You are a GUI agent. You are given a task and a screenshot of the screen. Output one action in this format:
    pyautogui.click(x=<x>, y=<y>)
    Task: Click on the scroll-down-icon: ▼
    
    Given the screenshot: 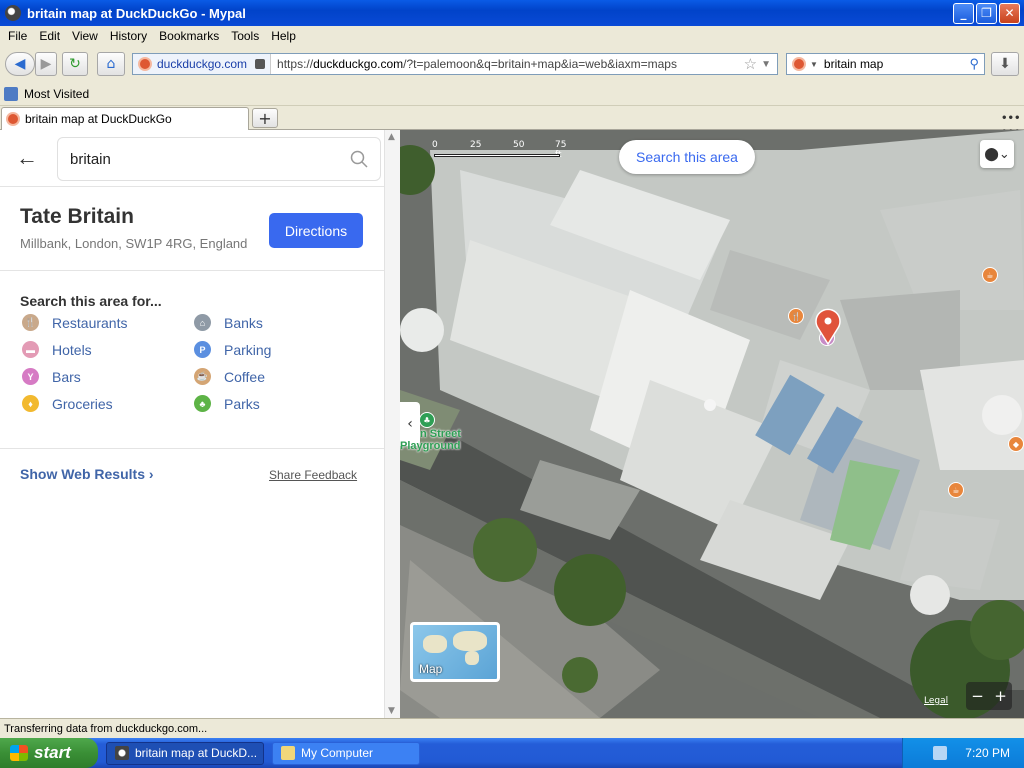 What is the action you would take?
    pyautogui.click(x=391, y=711)
    